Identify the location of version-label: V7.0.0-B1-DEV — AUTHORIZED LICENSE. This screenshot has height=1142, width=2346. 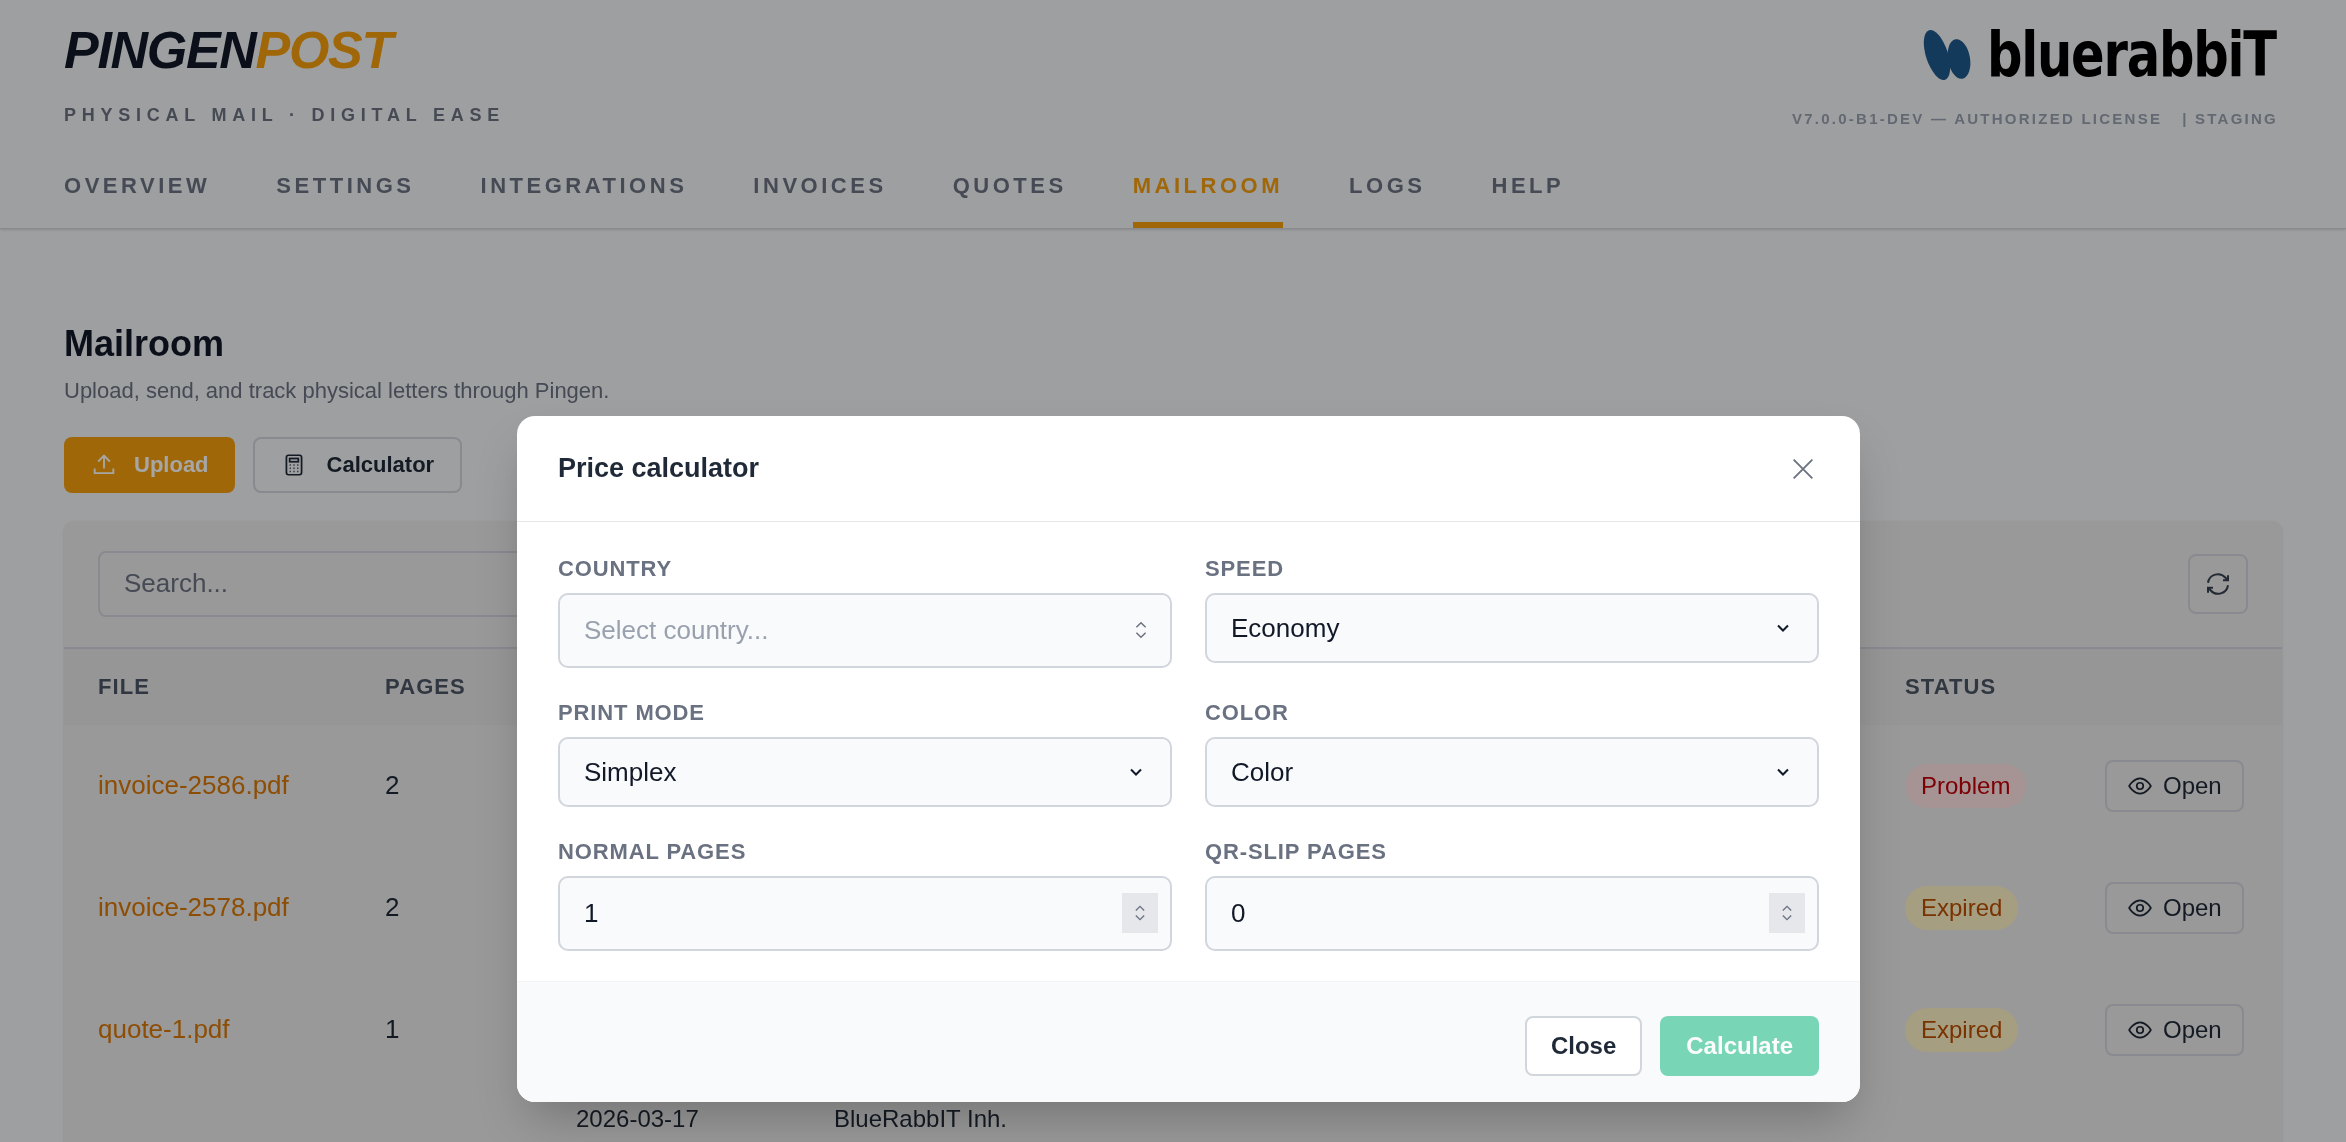
(1977, 119).